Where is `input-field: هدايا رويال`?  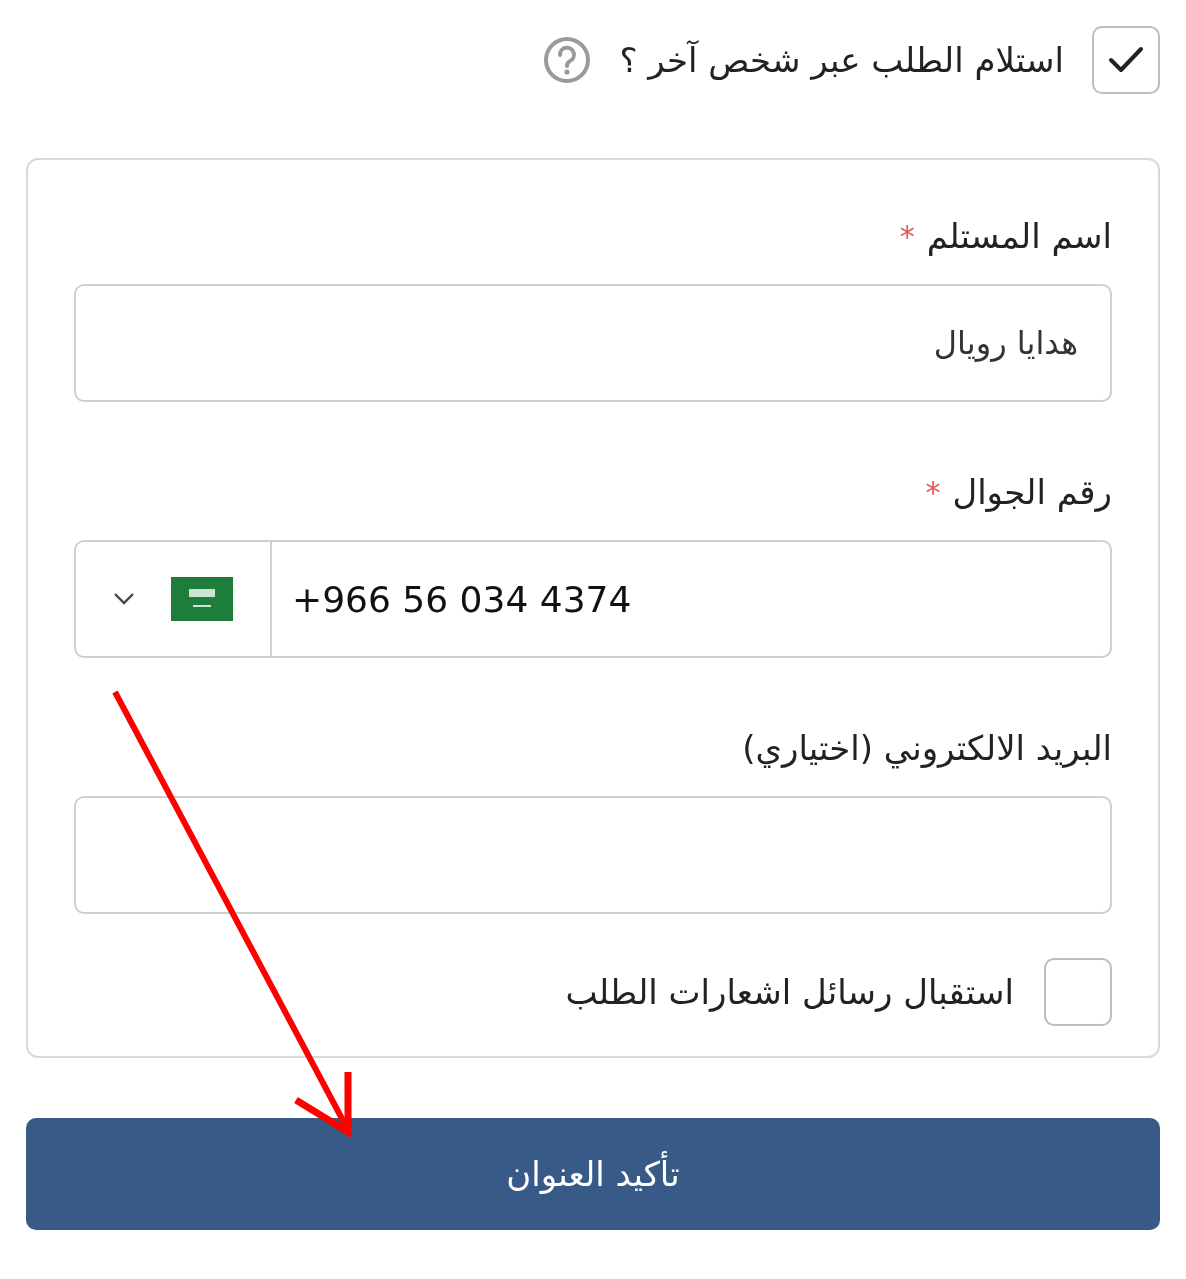
input-field: هدايا رويال is located at coordinates (593, 343).